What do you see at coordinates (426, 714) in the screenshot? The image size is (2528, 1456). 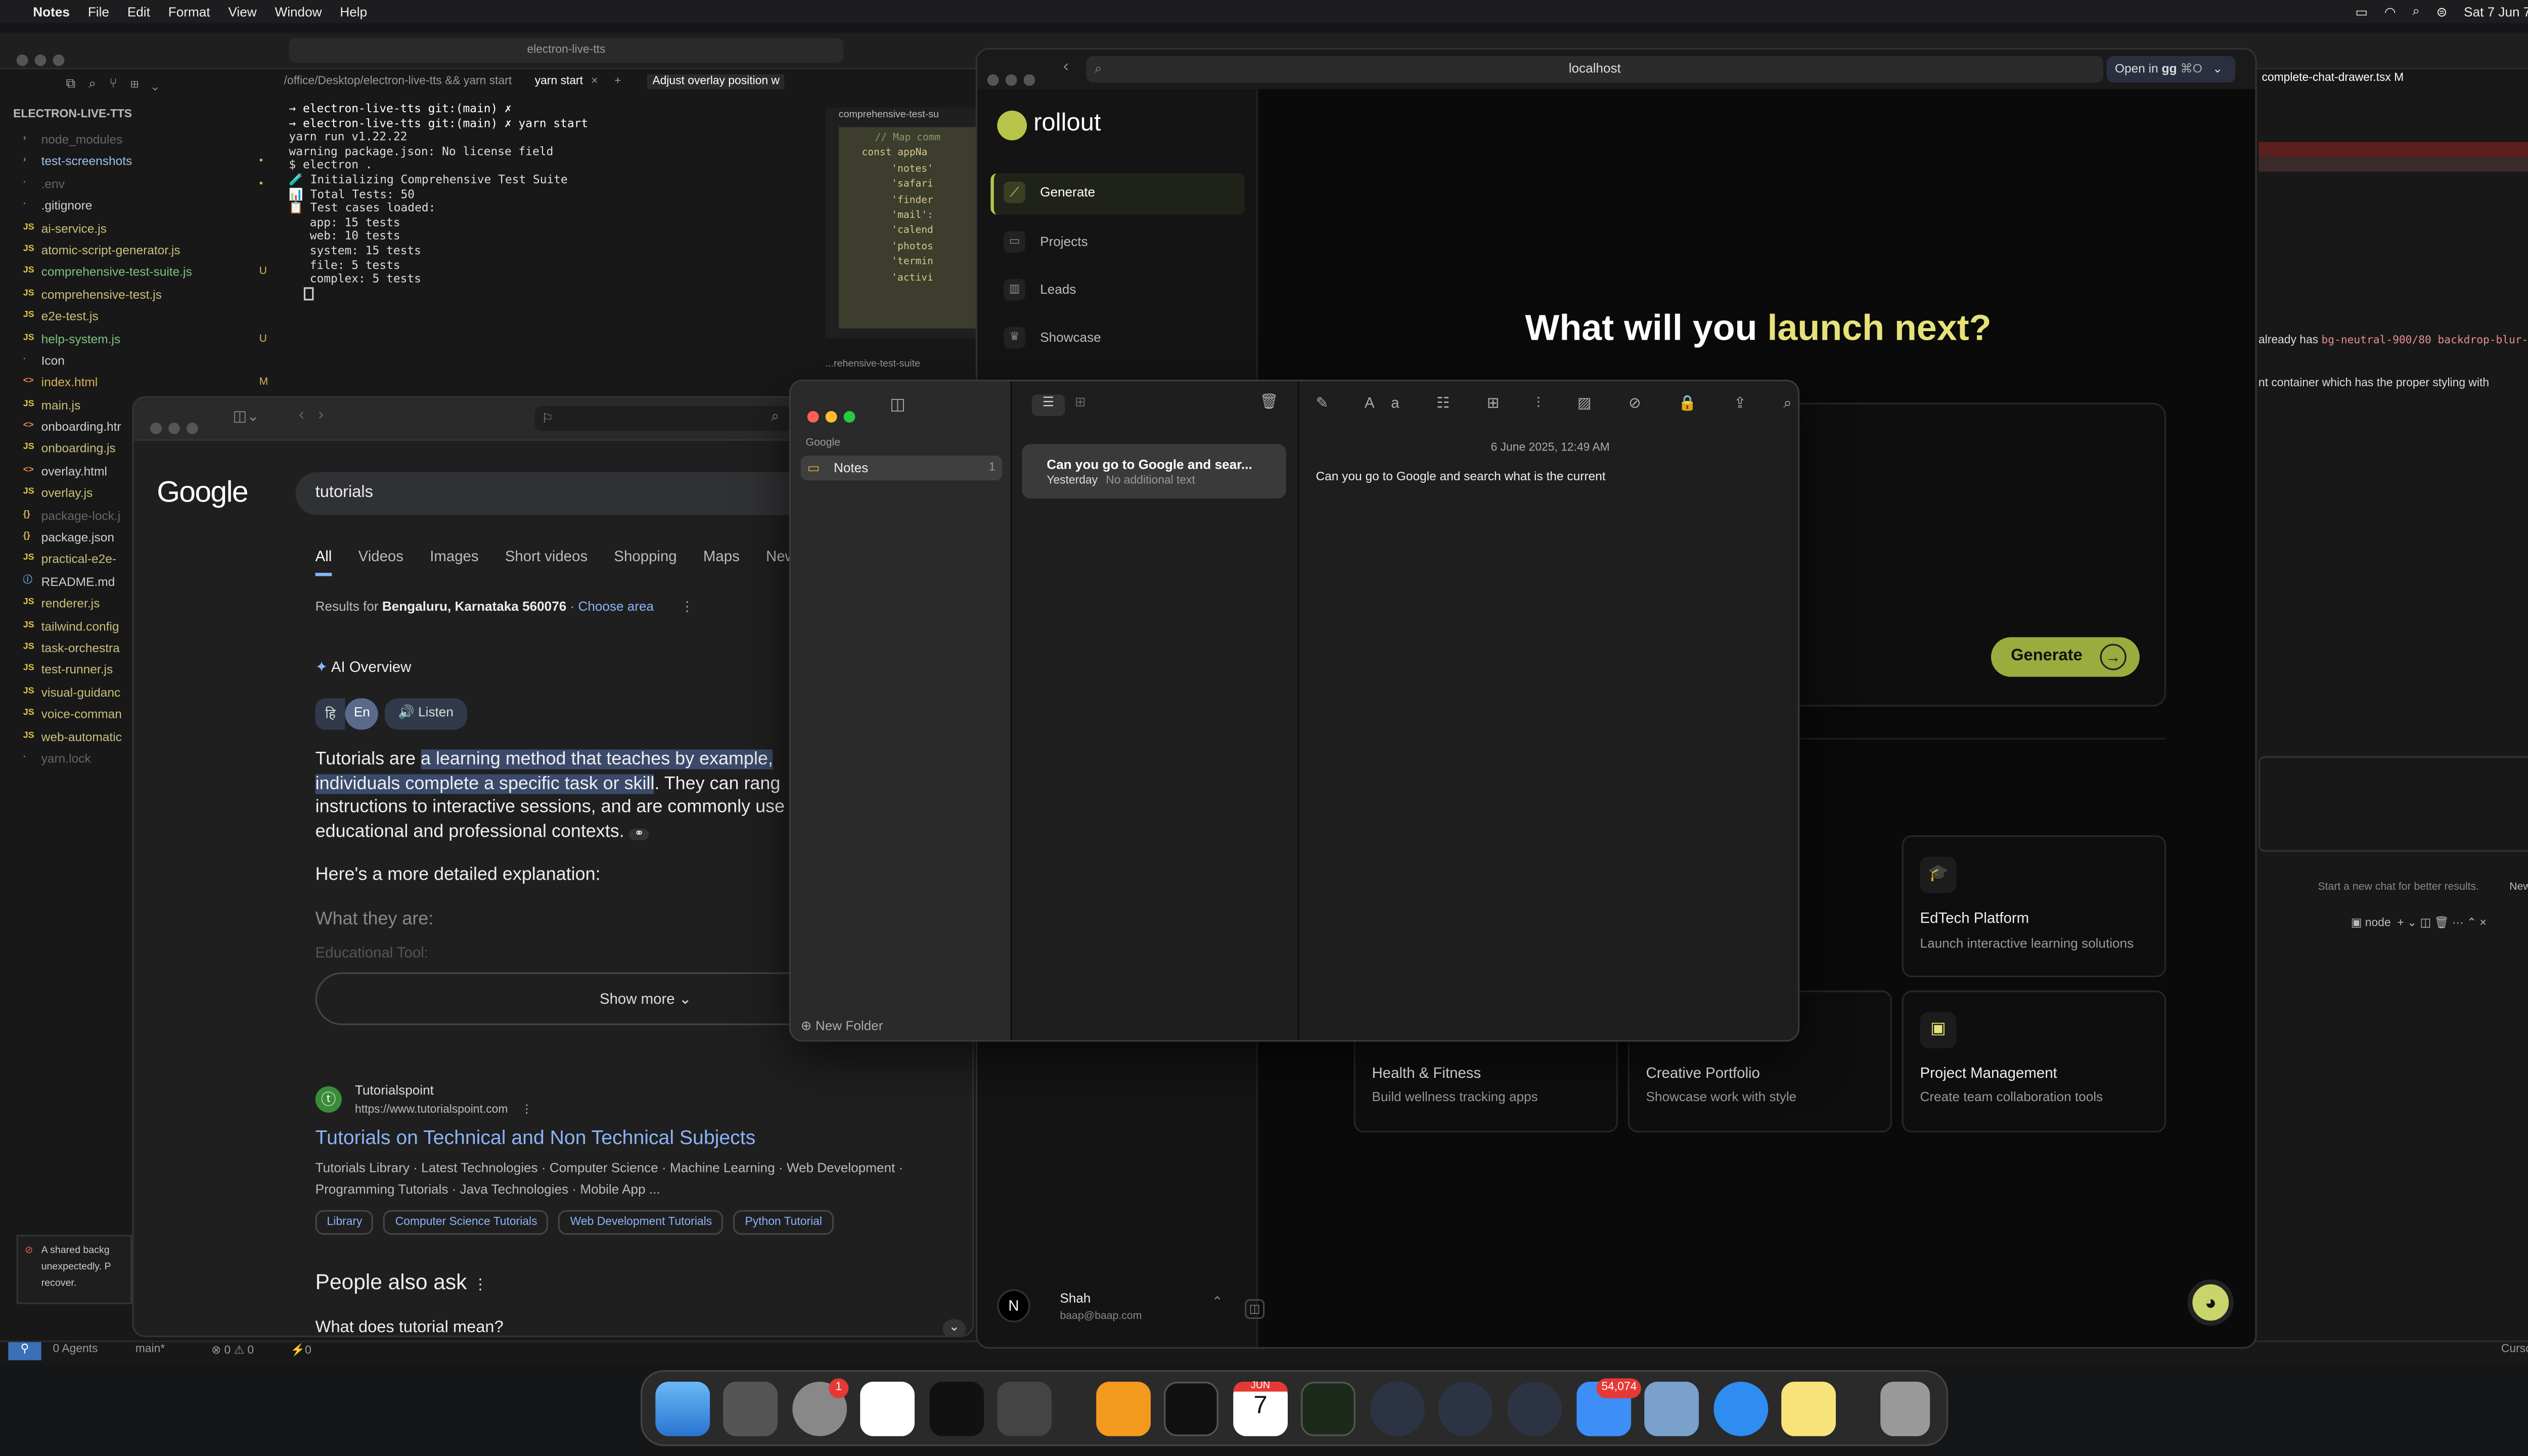 I see `listen-button: 🔊 Listen` at bounding box center [426, 714].